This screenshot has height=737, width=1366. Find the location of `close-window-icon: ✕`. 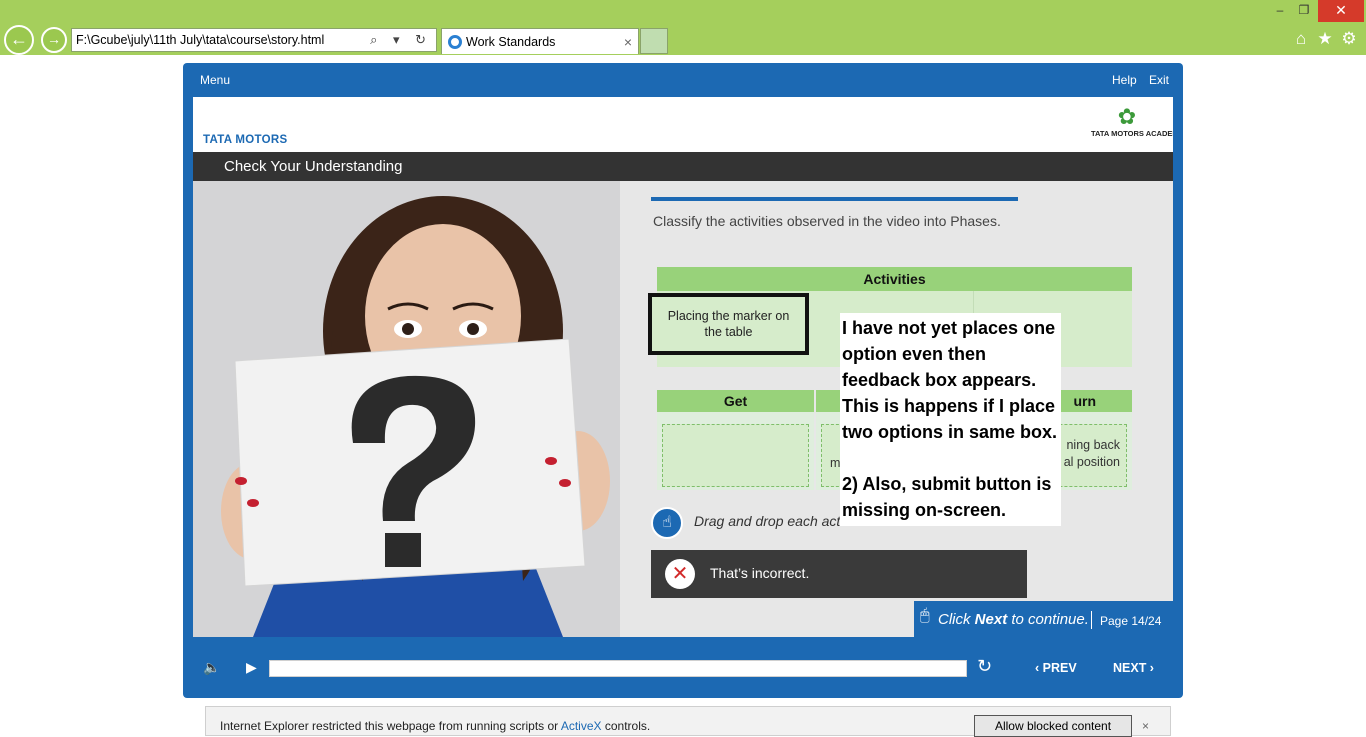

close-window-icon: ✕ is located at coordinates (1341, 11).